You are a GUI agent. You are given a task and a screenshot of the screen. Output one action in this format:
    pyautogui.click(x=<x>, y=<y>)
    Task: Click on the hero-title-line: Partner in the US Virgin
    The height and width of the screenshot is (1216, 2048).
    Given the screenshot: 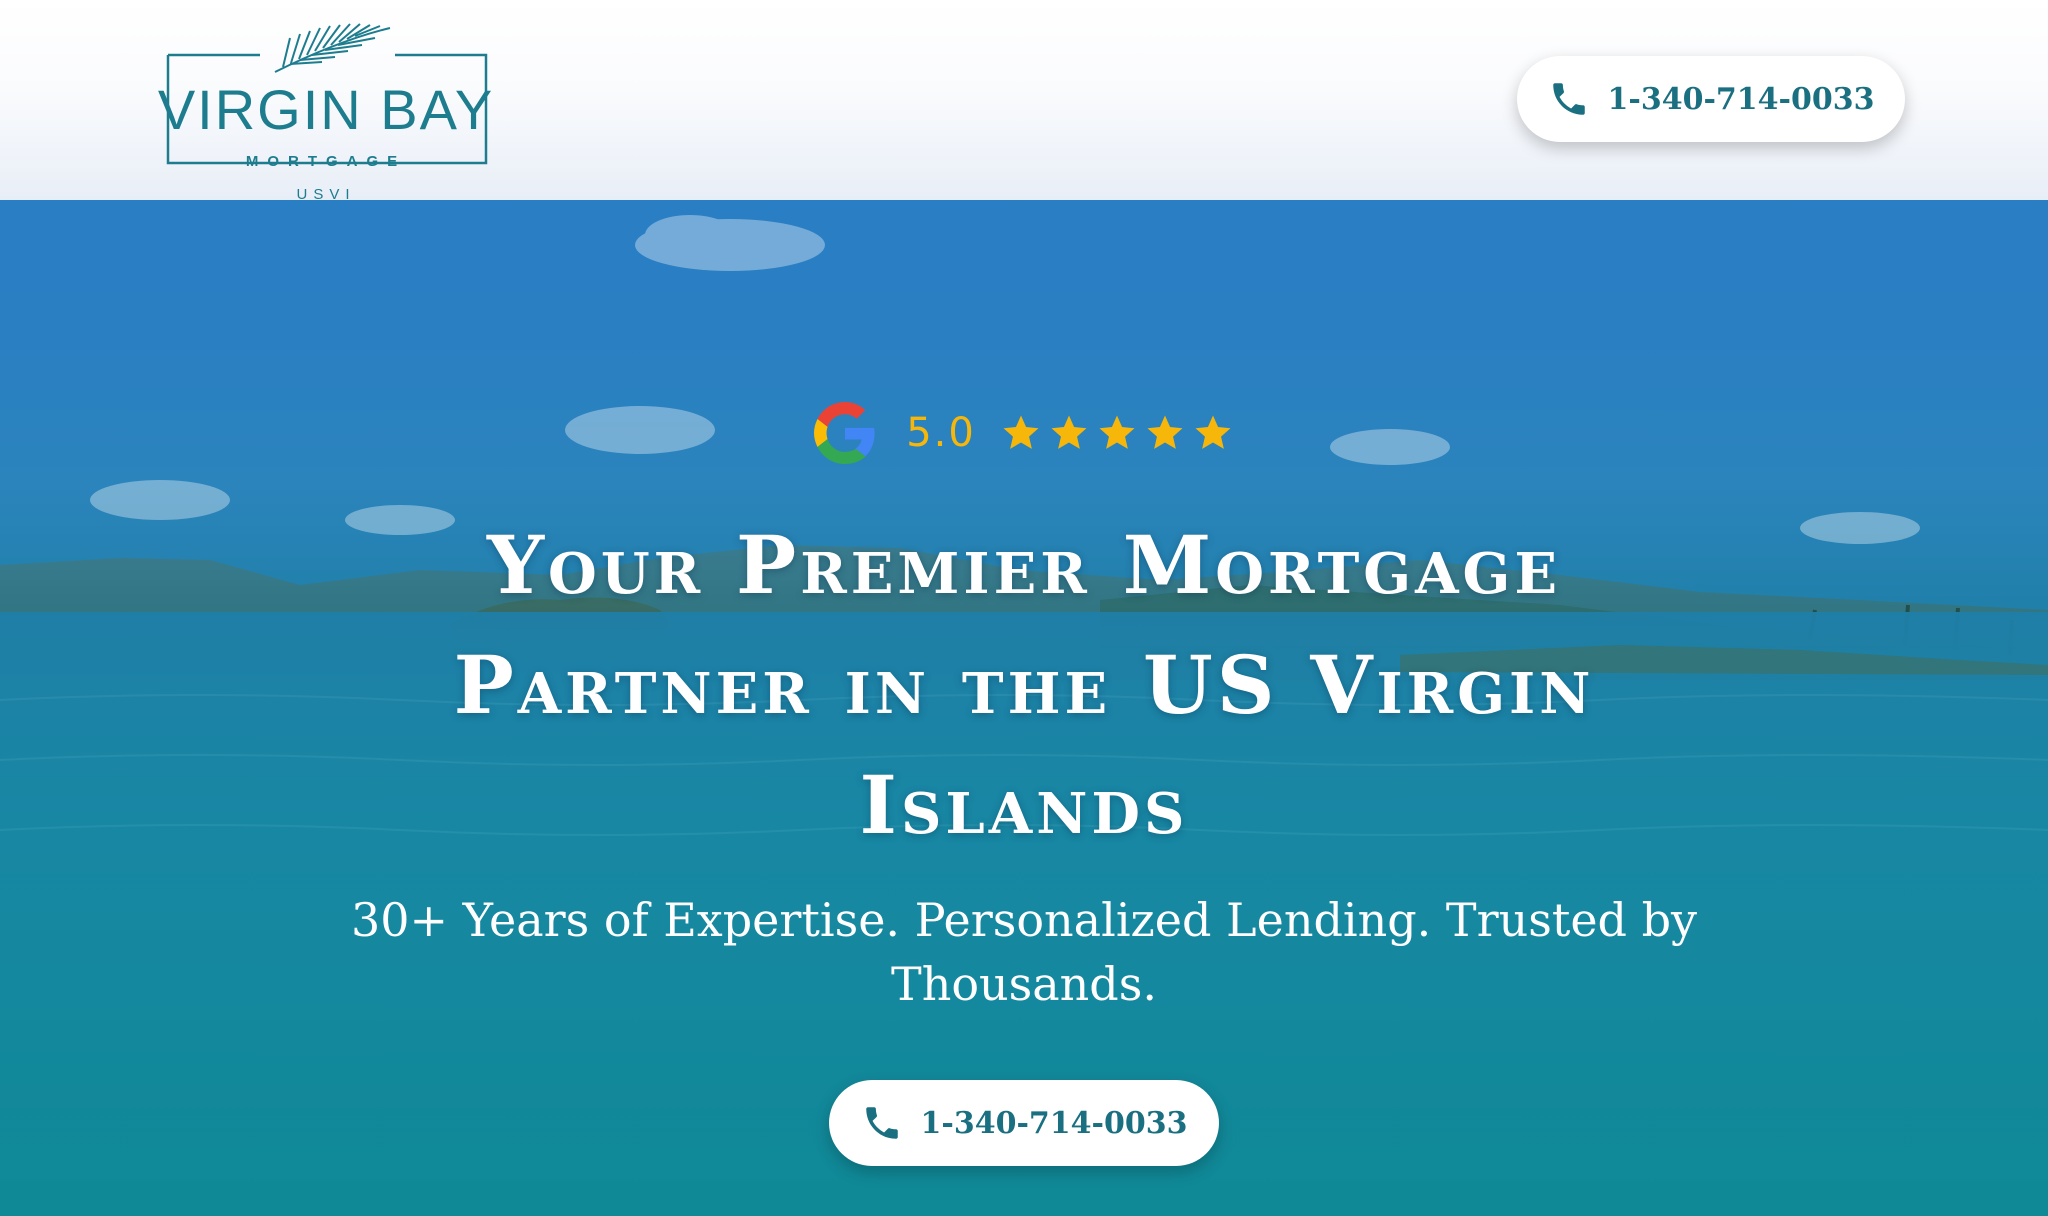 What is the action you would take?
    pyautogui.click(x=1024, y=685)
    